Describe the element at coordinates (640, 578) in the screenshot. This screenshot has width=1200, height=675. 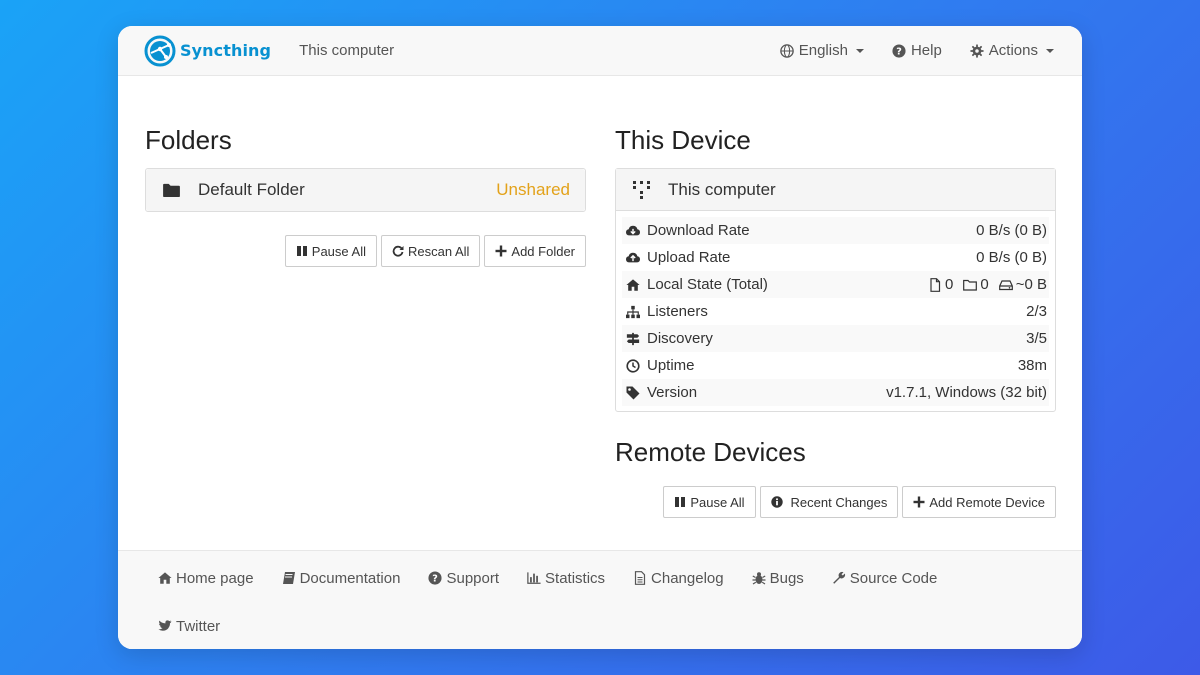
I see `file-text-icon` at that location.